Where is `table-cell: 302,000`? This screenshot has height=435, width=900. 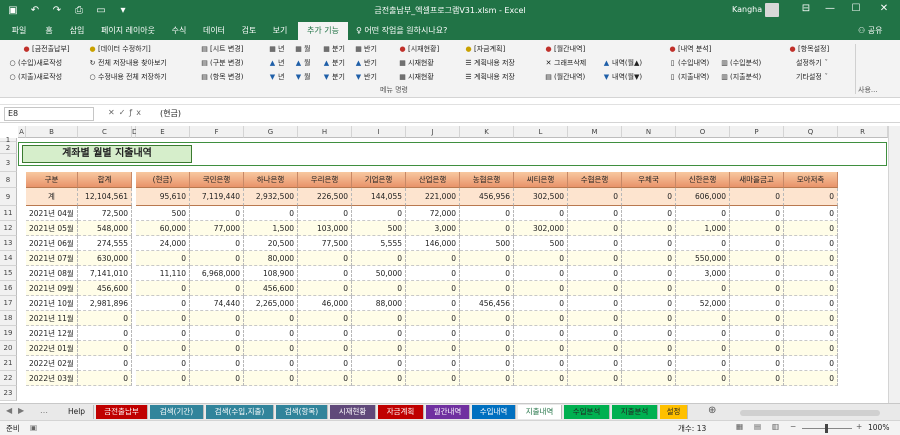 table-cell: 302,000 is located at coordinates (541, 228).